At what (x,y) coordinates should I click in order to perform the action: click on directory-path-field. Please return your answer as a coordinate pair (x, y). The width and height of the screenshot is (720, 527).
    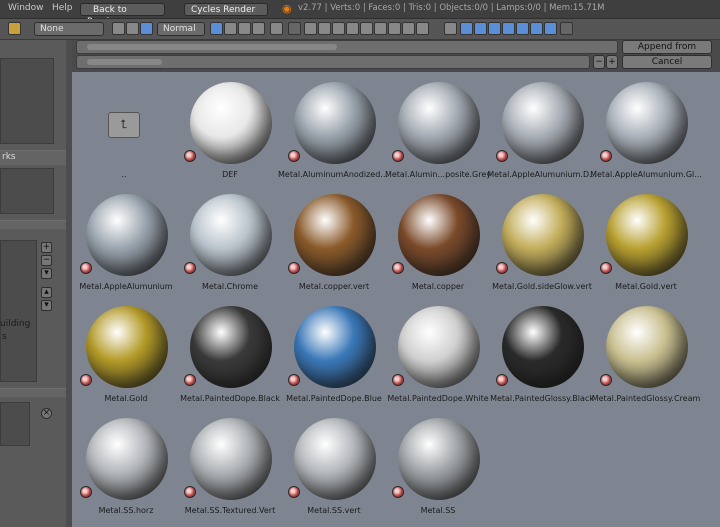
    Looking at the image, I should click on (347, 47).